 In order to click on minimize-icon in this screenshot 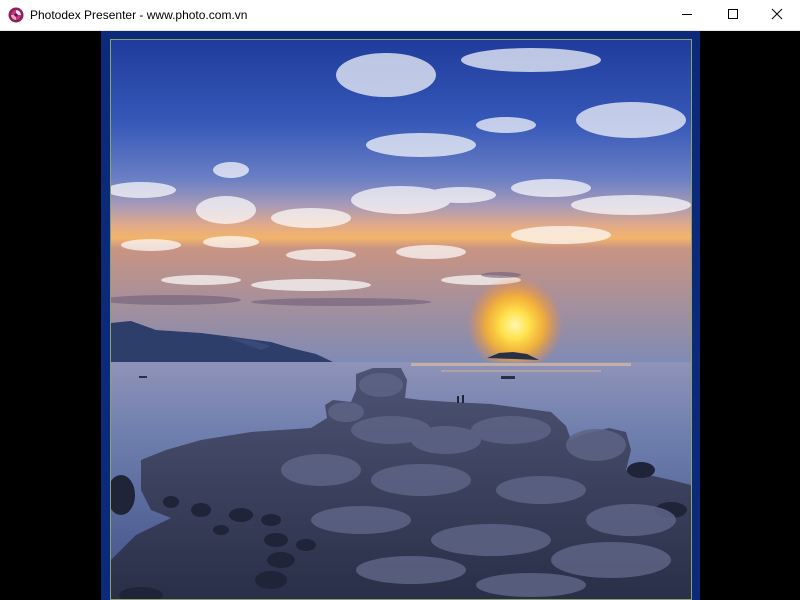, I will do `click(687, 16)`.